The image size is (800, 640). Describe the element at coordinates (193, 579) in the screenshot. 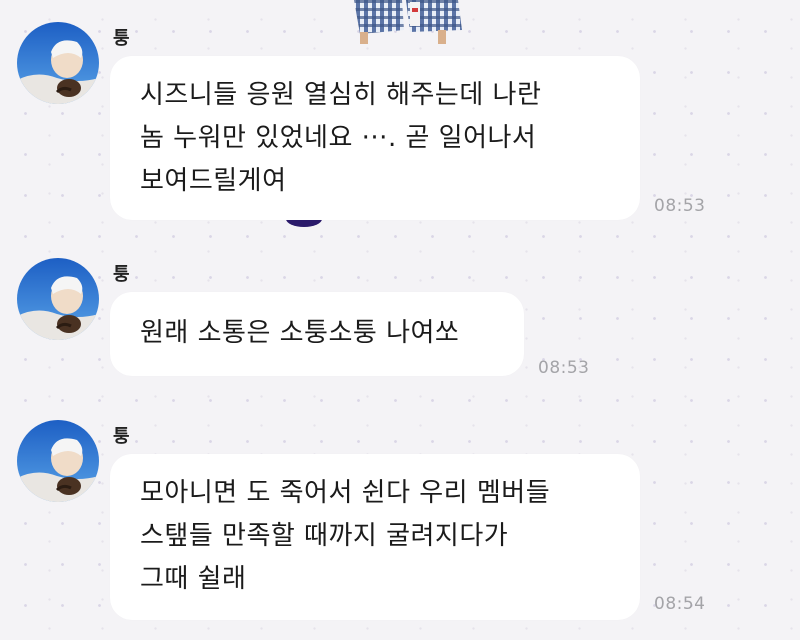

I see `message-text-line: 그때 쉴래` at that location.